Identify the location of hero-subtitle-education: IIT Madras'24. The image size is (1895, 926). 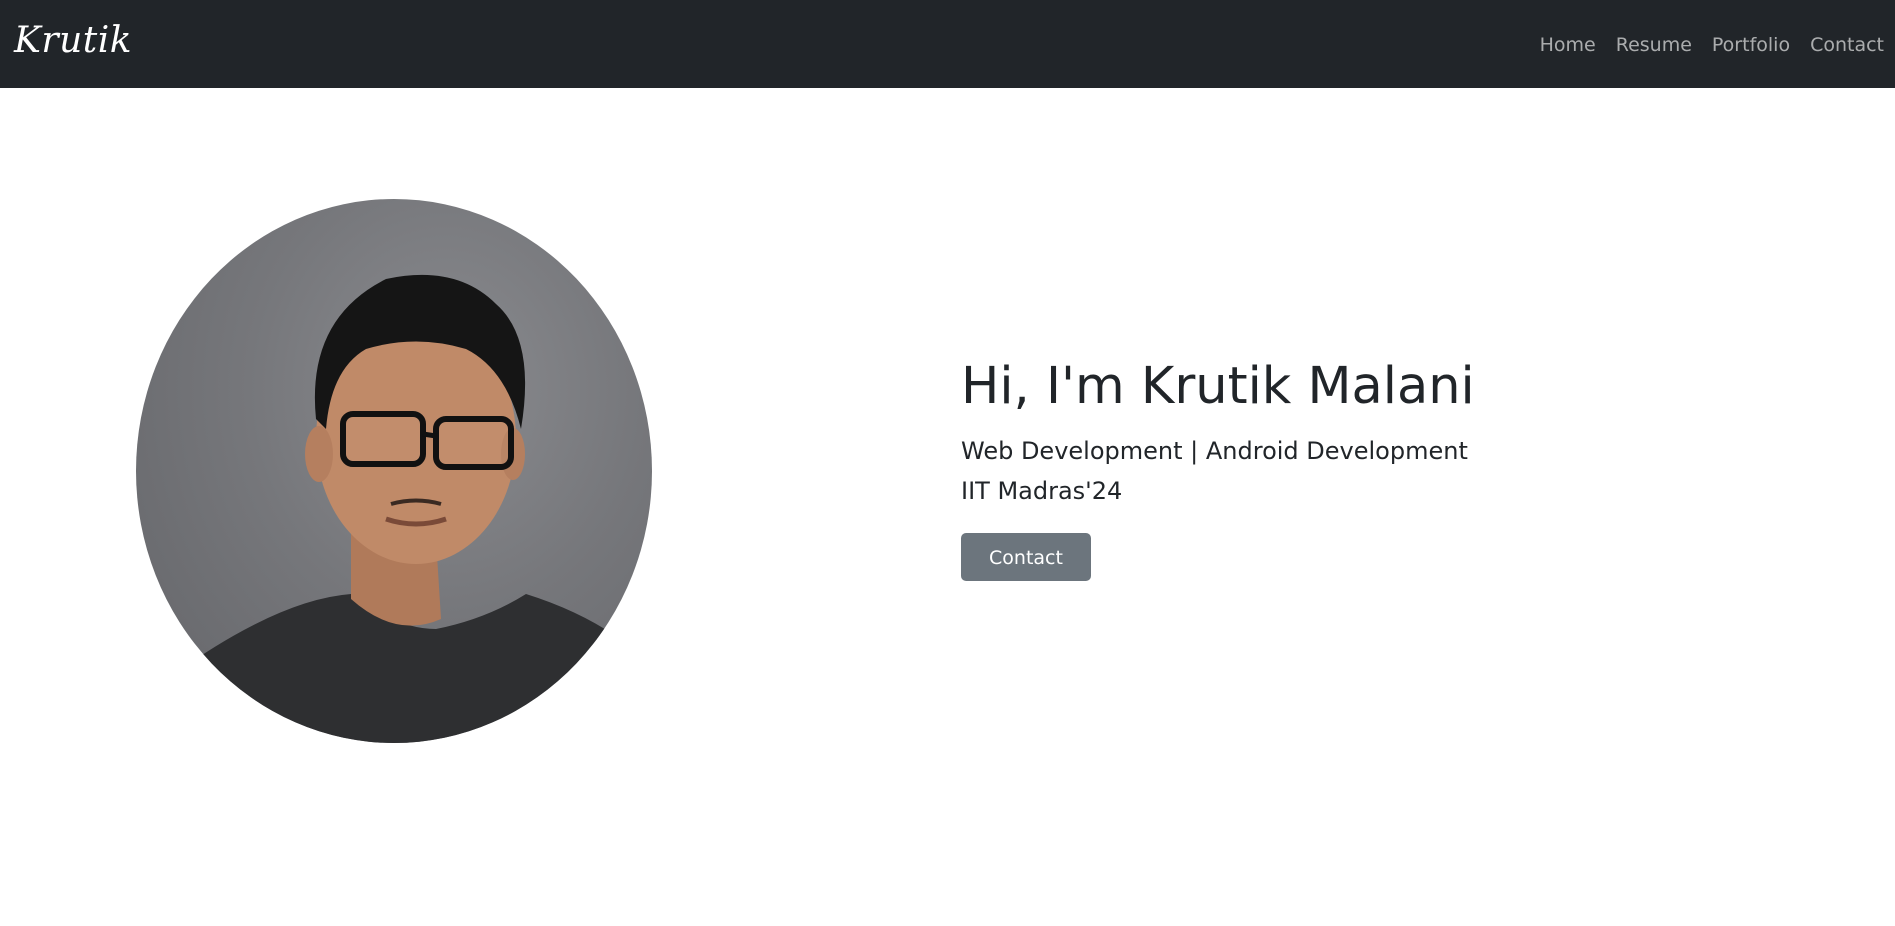
(1042, 491).